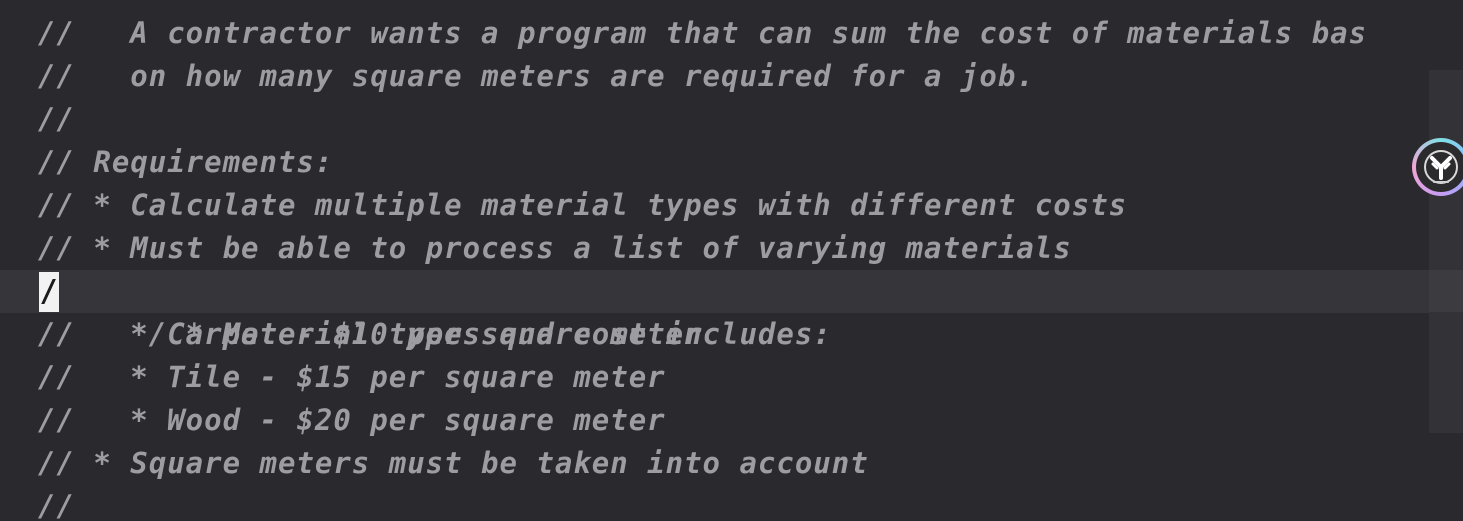 The width and height of the screenshot is (1463, 521). I want to click on scrollbar-thumb, so click(1446, 291).